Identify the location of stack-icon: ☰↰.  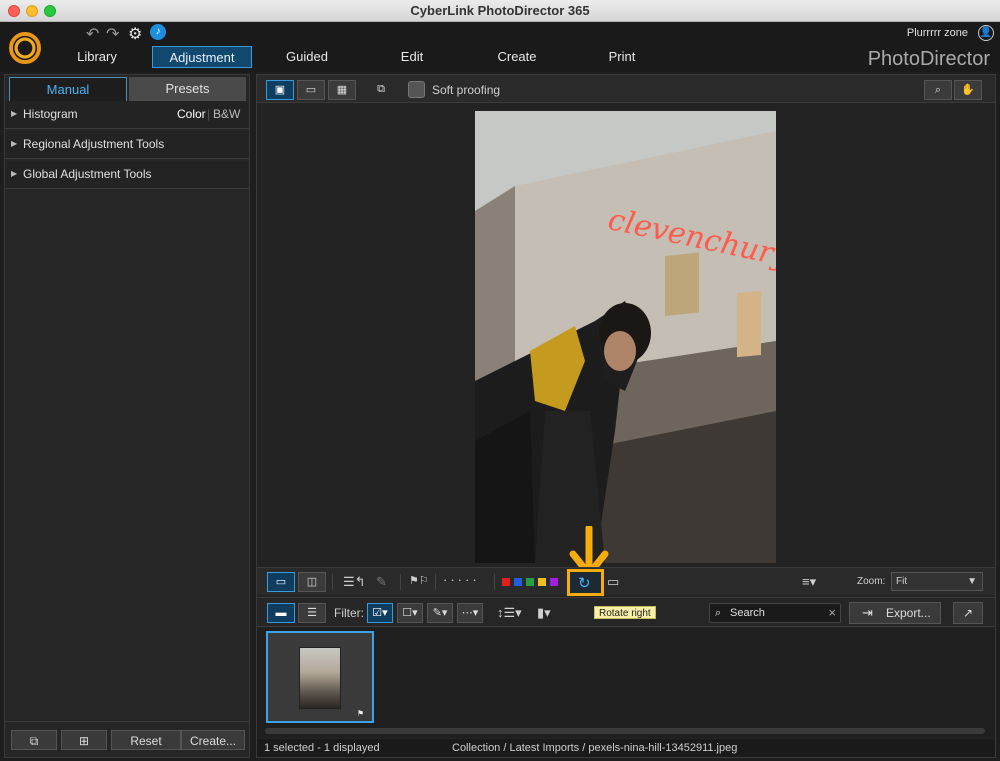
(354, 582).